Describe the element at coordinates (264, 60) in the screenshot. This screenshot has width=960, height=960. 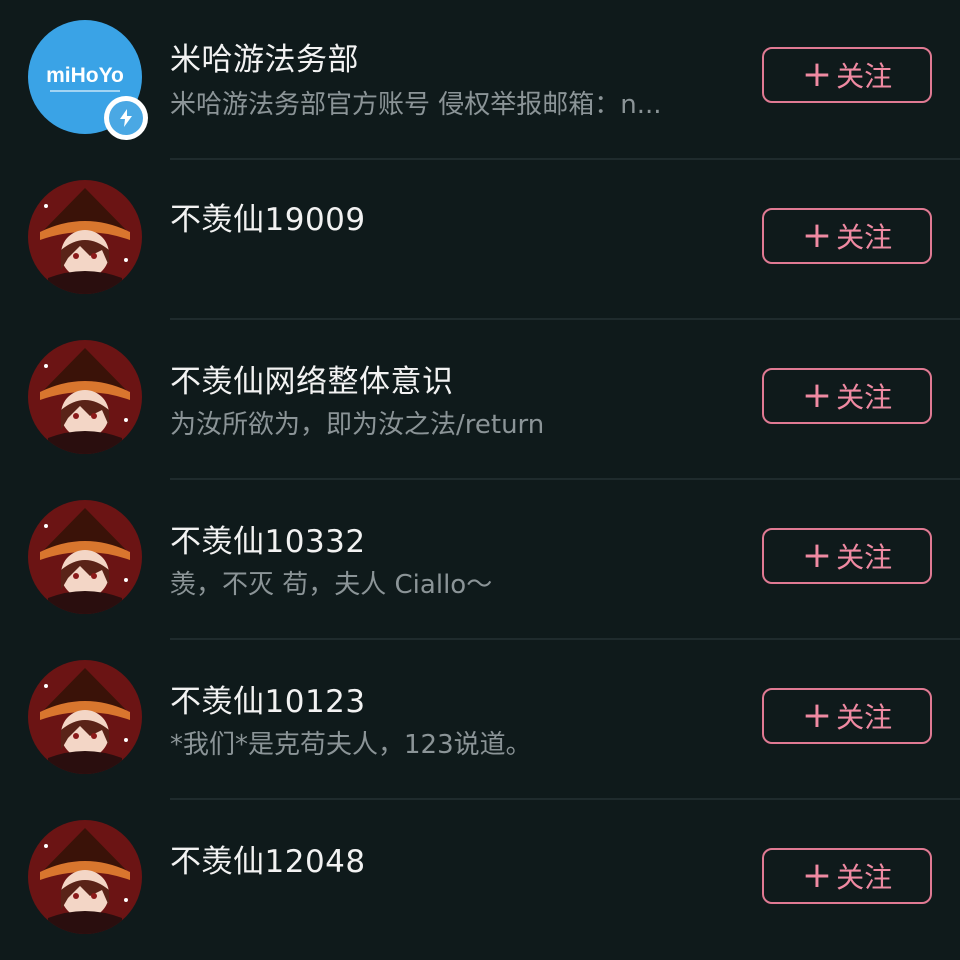
I see `user-name: 米哈游法务部` at that location.